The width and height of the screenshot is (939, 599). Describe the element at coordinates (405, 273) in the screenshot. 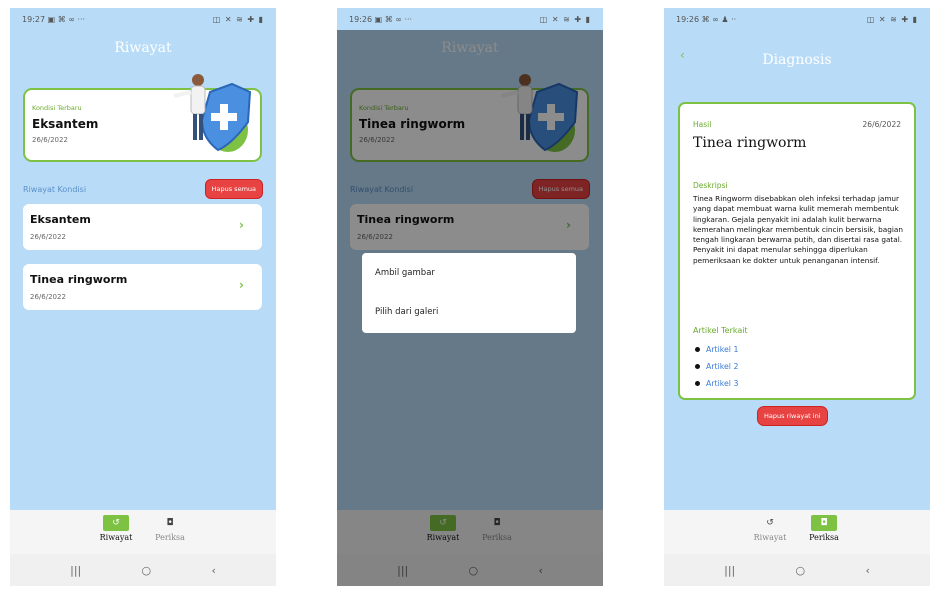

I see `take-photo-option: Ambil gambar` at that location.